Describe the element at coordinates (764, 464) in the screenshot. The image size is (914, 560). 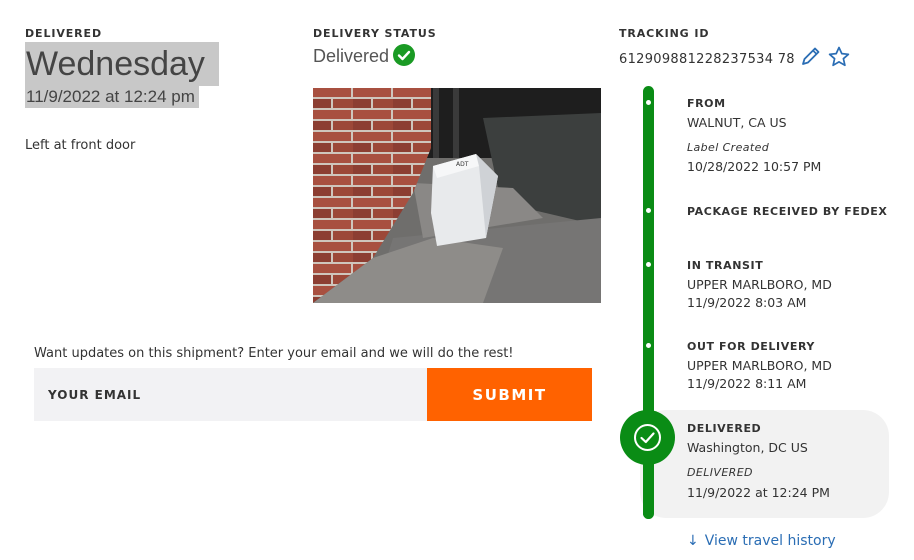
I see `timeline-current-highlight` at that location.